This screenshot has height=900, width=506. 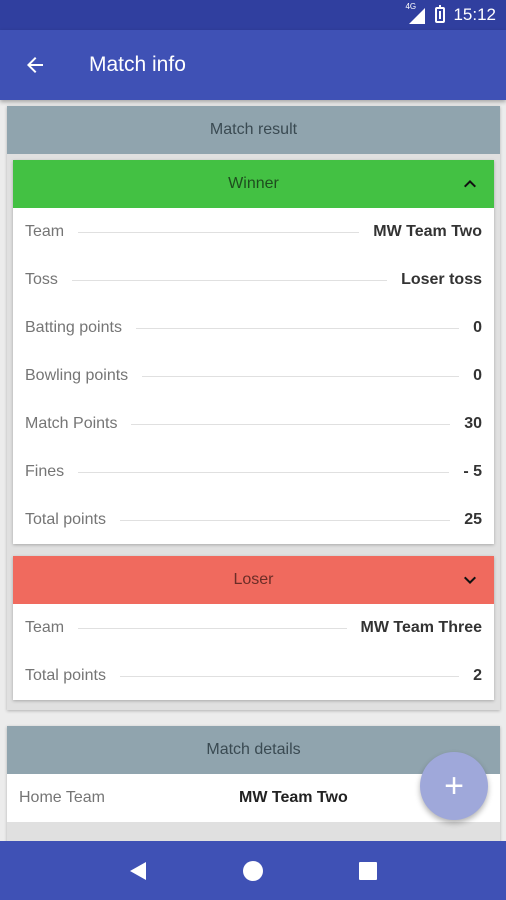 I want to click on back-button, so click(x=35, y=65).